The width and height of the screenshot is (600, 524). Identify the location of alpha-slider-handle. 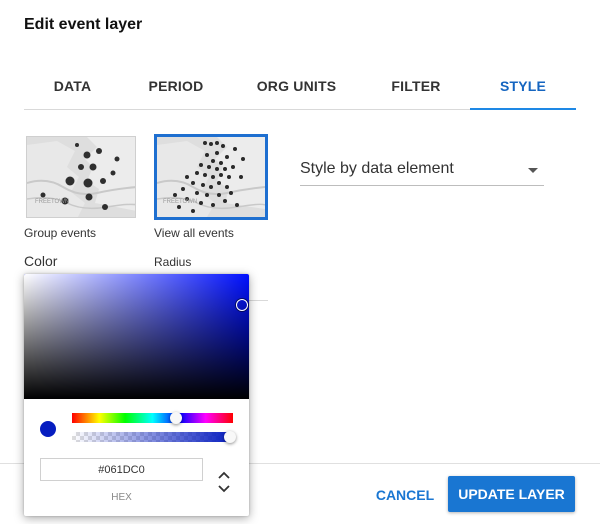
(230, 437).